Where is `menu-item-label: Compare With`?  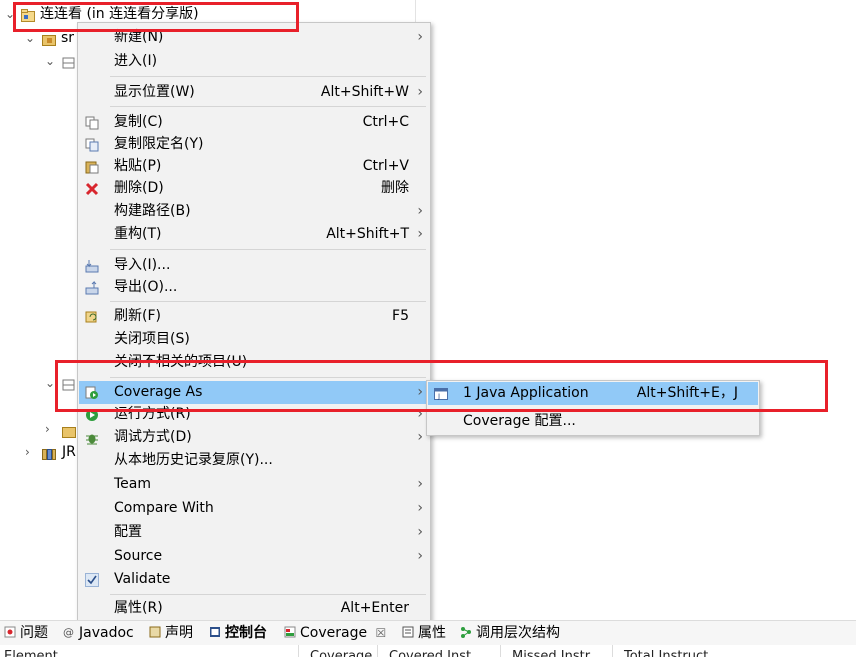
menu-item-label: Compare With is located at coordinates (164, 508).